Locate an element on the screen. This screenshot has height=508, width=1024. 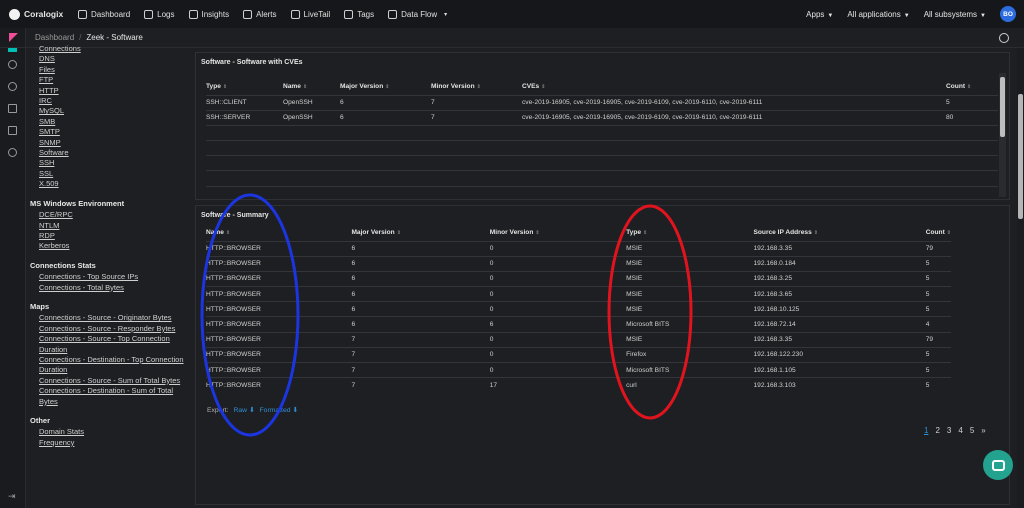
sidebar-link: Connections is located at coordinates (114, 49).